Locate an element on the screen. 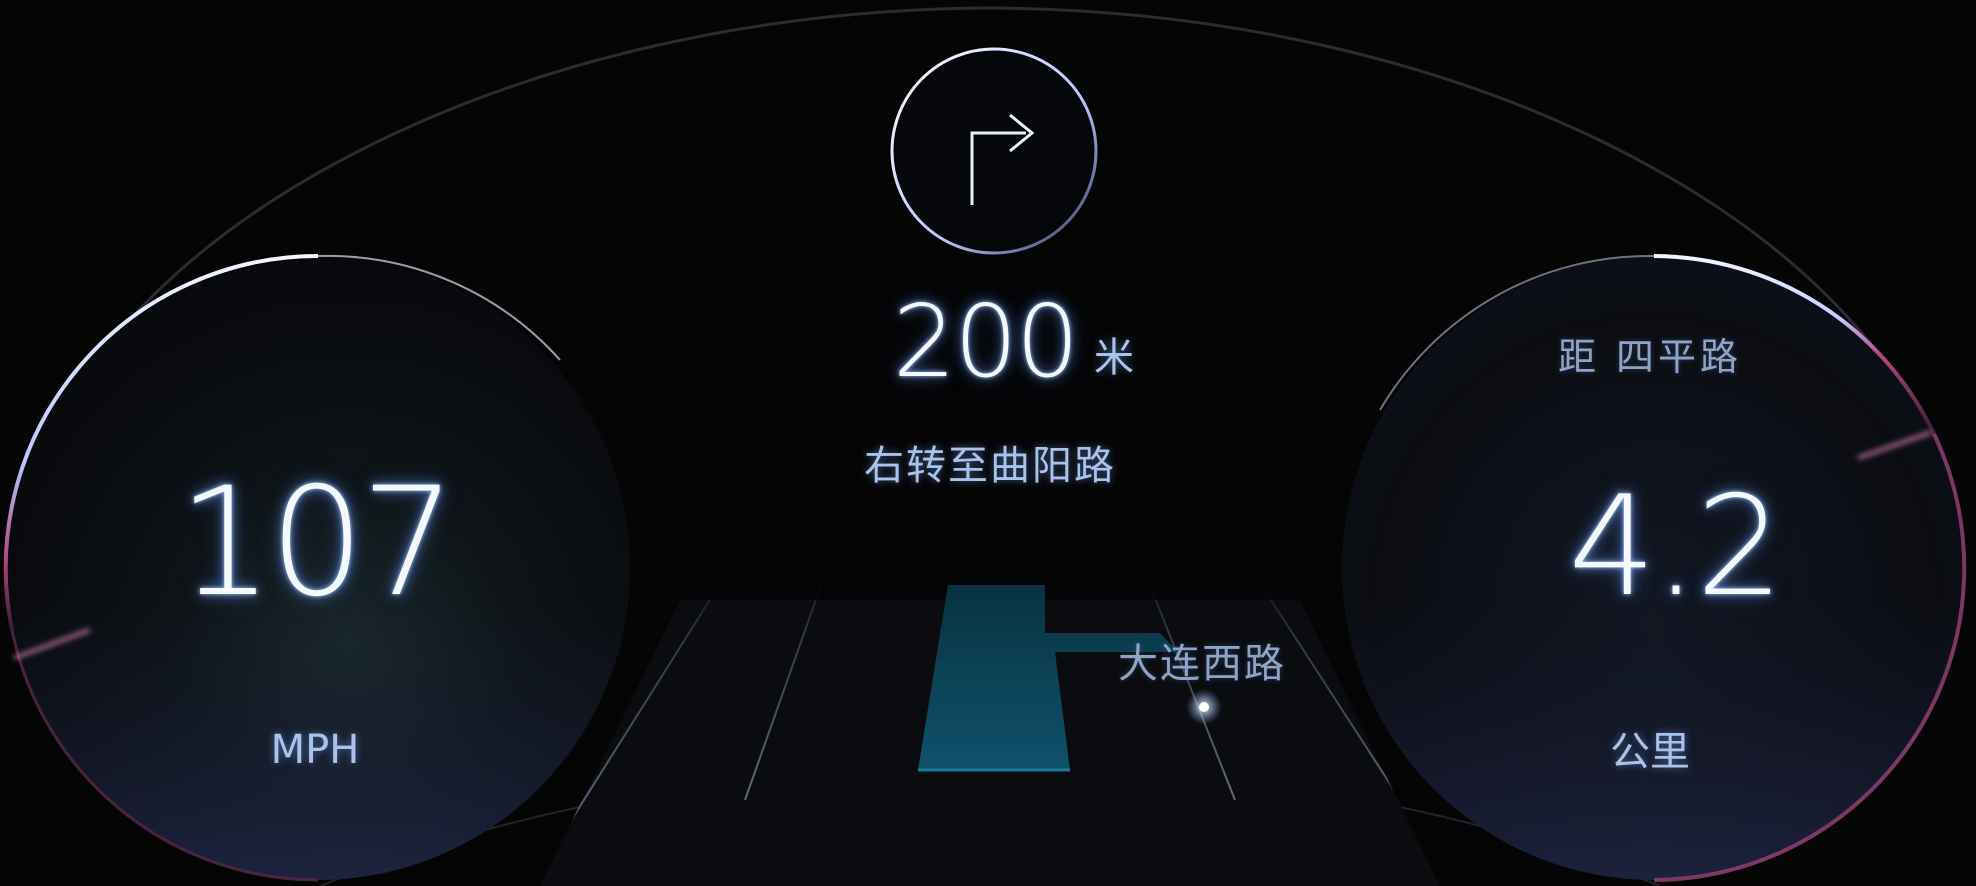 The height and width of the screenshot is (886, 1976). speed-unit: MPH is located at coordinates (315, 750).